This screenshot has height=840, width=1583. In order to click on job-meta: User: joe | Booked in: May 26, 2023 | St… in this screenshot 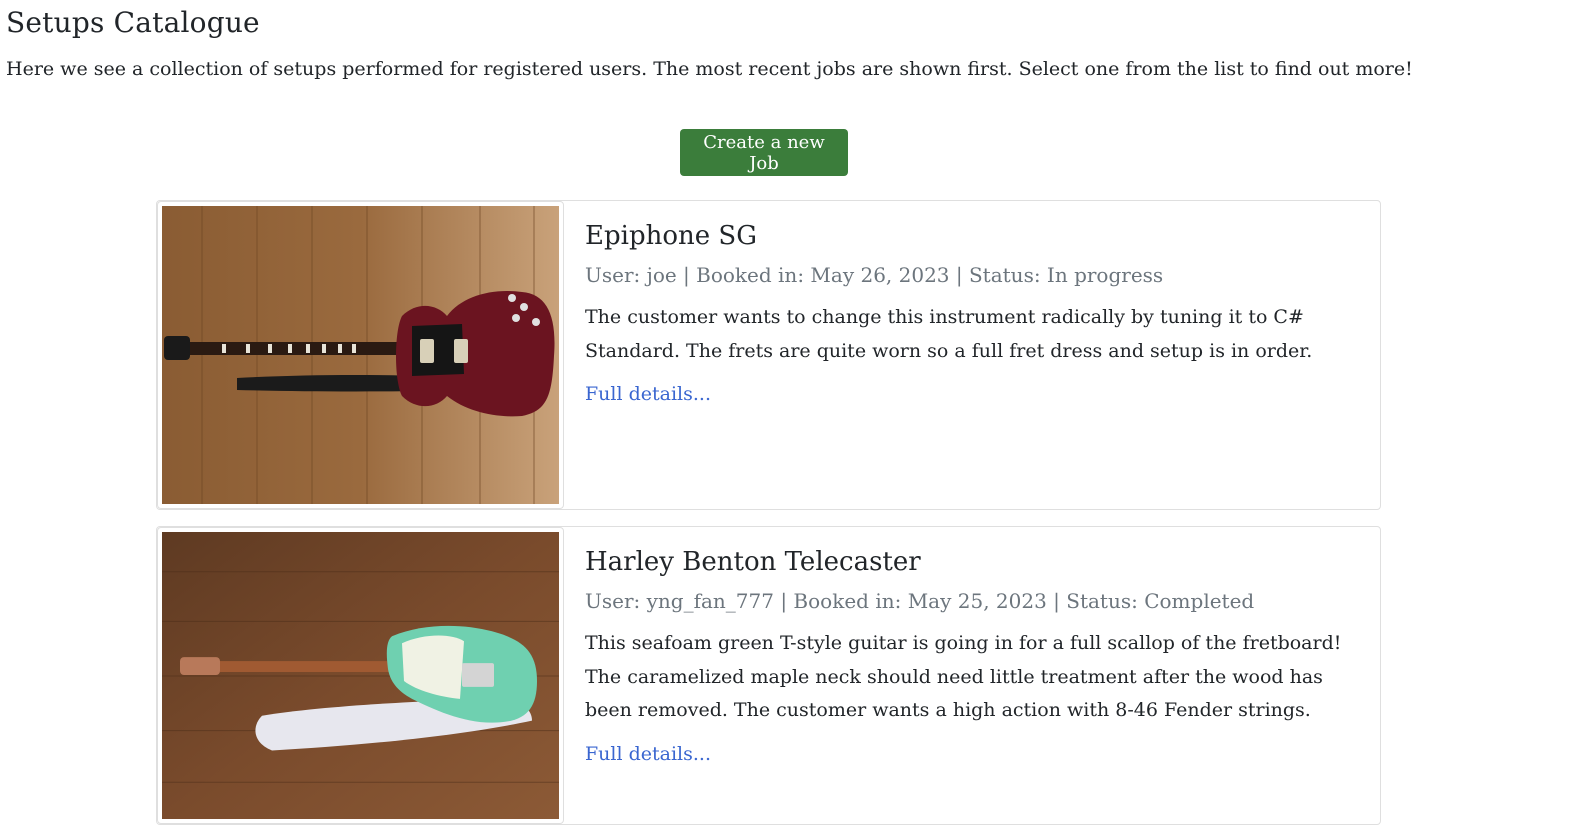, I will do `click(874, 275)`.